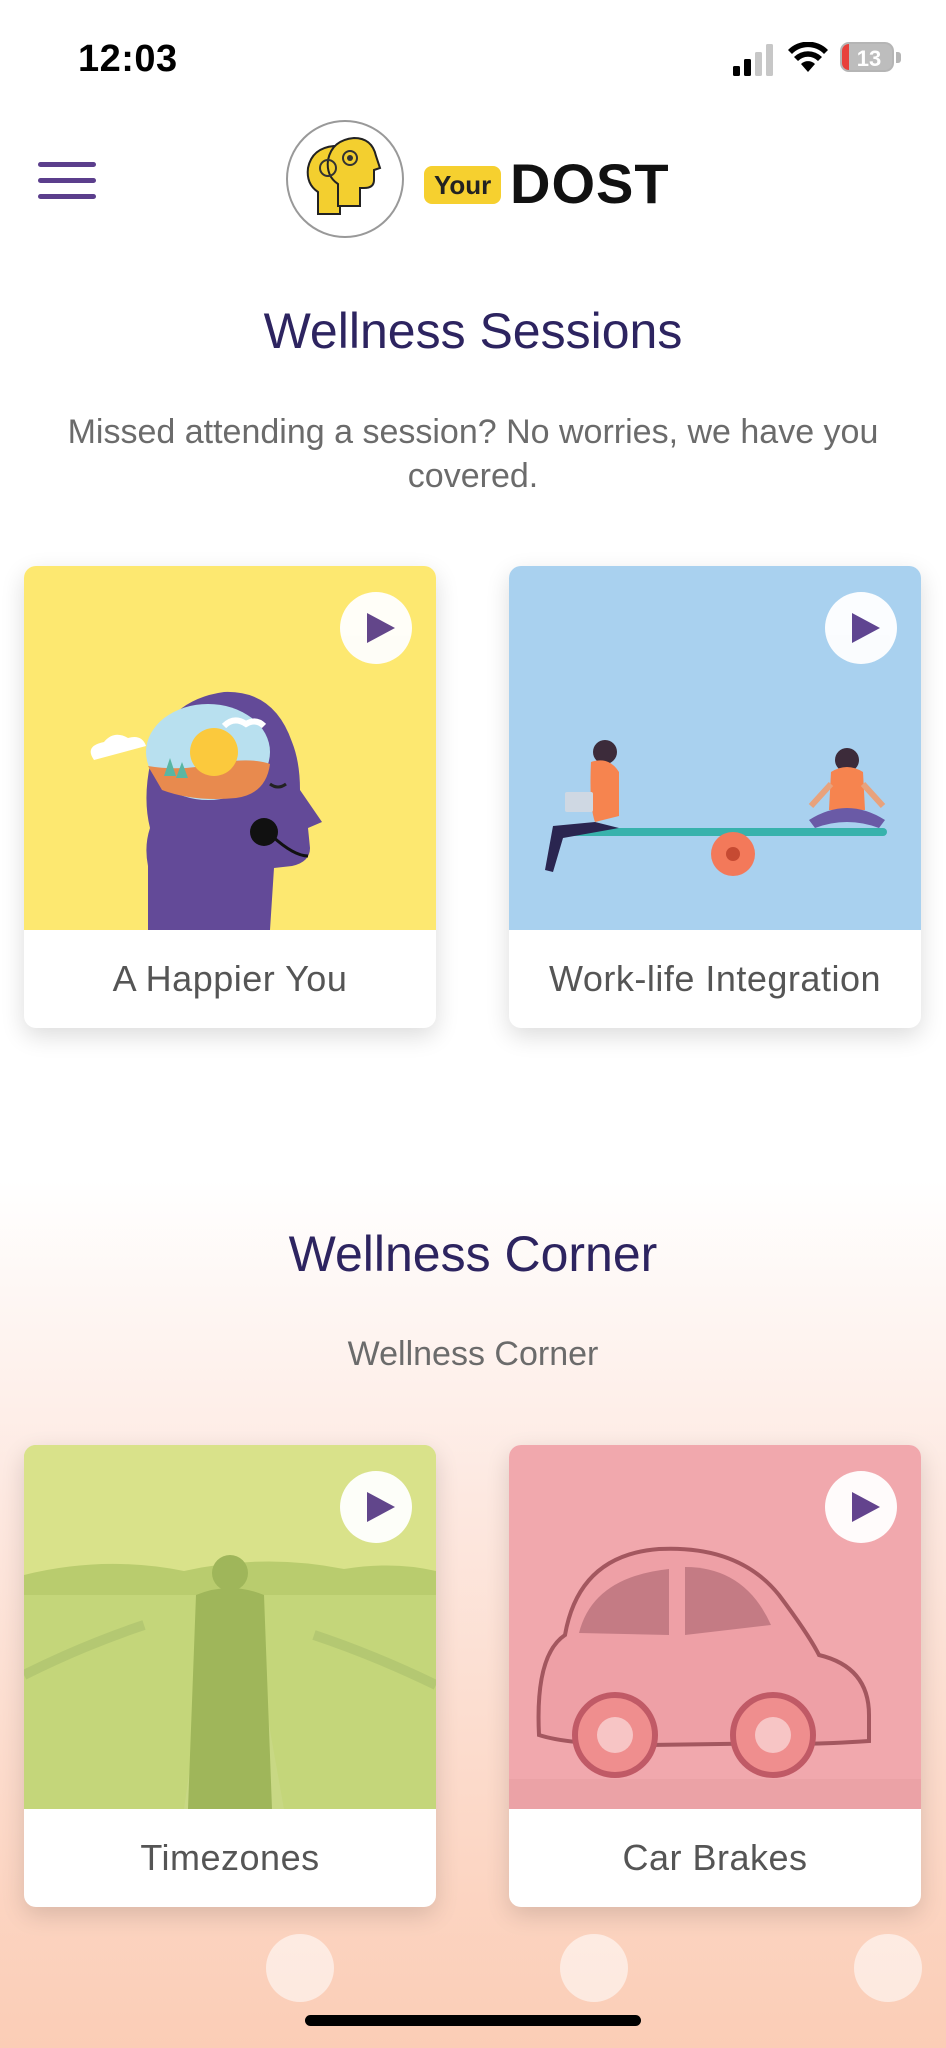 This screenshot has width=946, height=2048. Describe the element at coordinates (715, 748) in the screenshot. I see `work-life-illustration` at that location.